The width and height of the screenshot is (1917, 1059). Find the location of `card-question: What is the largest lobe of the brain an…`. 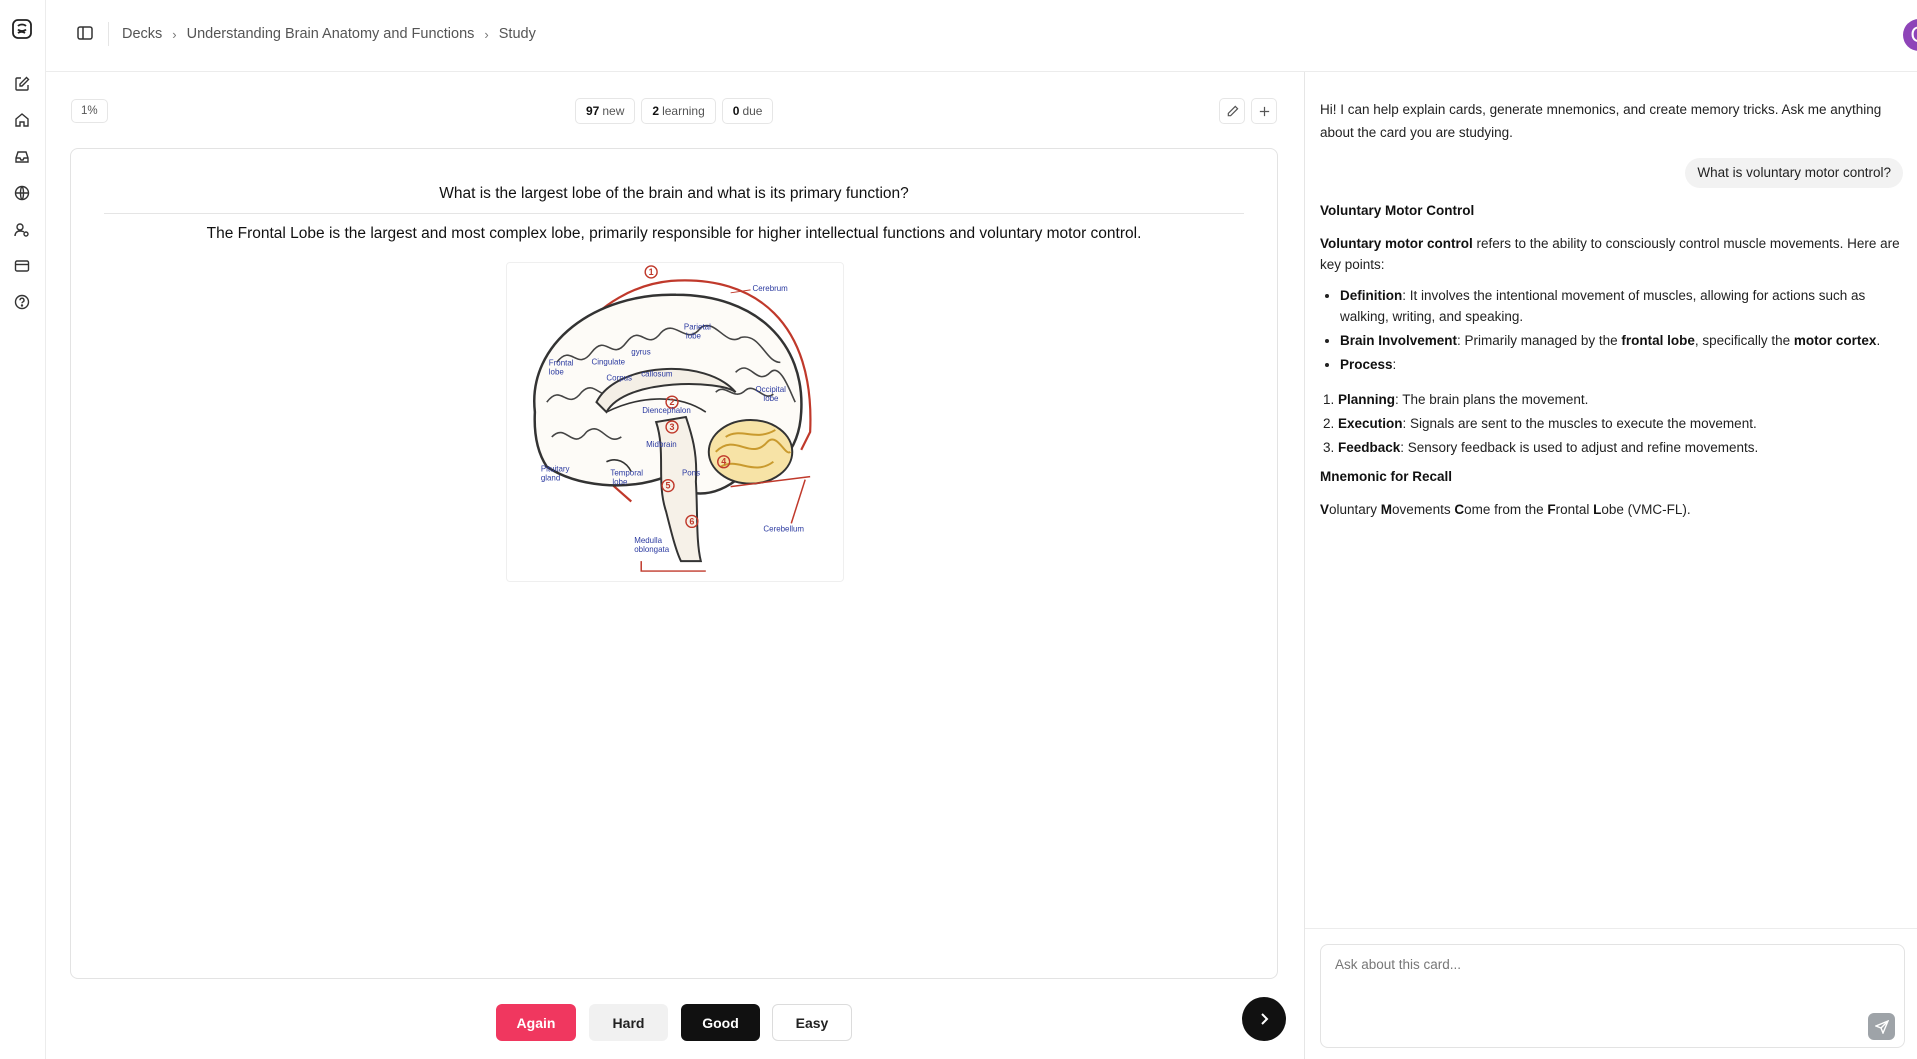

card-question: What is the largest lobe of the brain an… is located at coordinates (674, 193).